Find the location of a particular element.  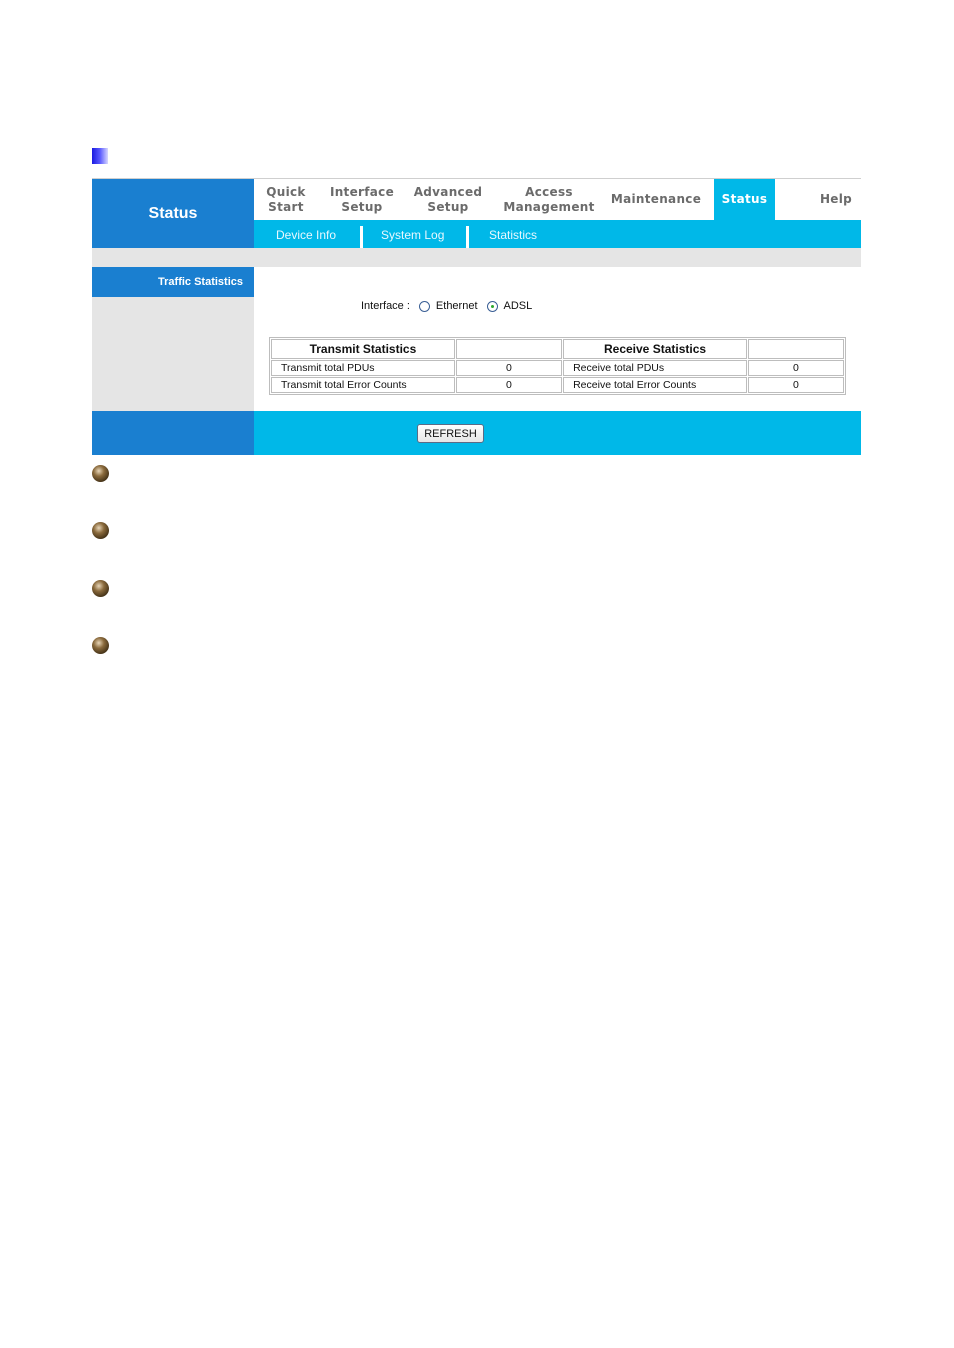

nav-access-management: Access Management is located at coordinates (549, 199).